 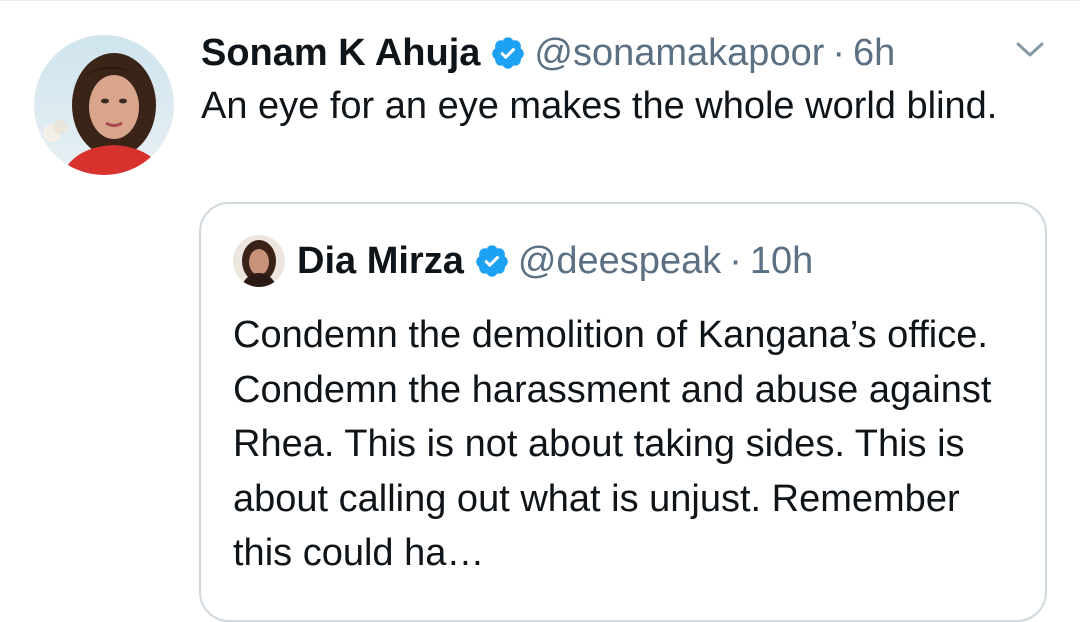 I want to click on tweet-timestamp: 6h, so click(x=874, y=53).